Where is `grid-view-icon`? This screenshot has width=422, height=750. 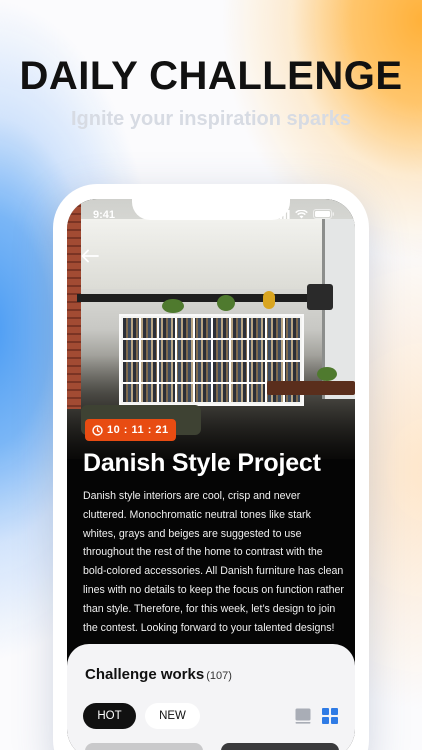 grid-view-icon is located at coordinates (330, 716).